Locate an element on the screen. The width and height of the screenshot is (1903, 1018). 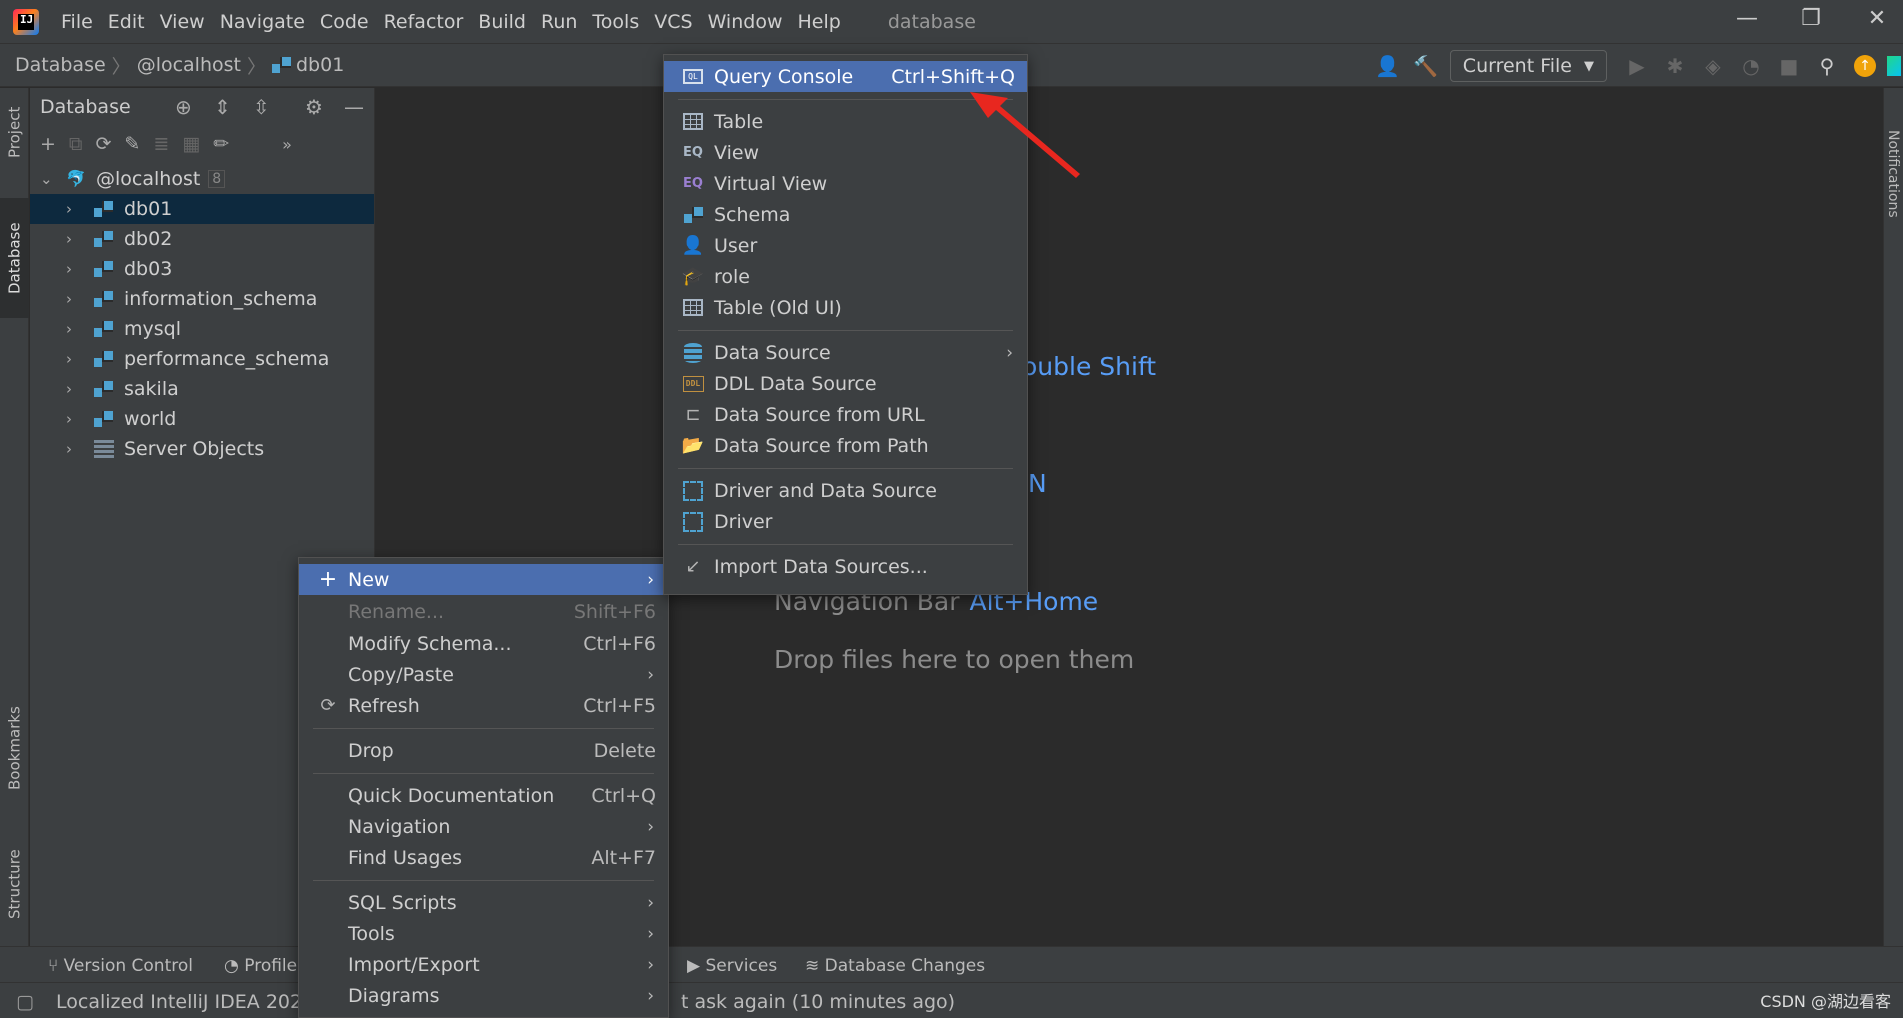
menu-item-drop: Drop Delete is located at coordinates (483, 750).